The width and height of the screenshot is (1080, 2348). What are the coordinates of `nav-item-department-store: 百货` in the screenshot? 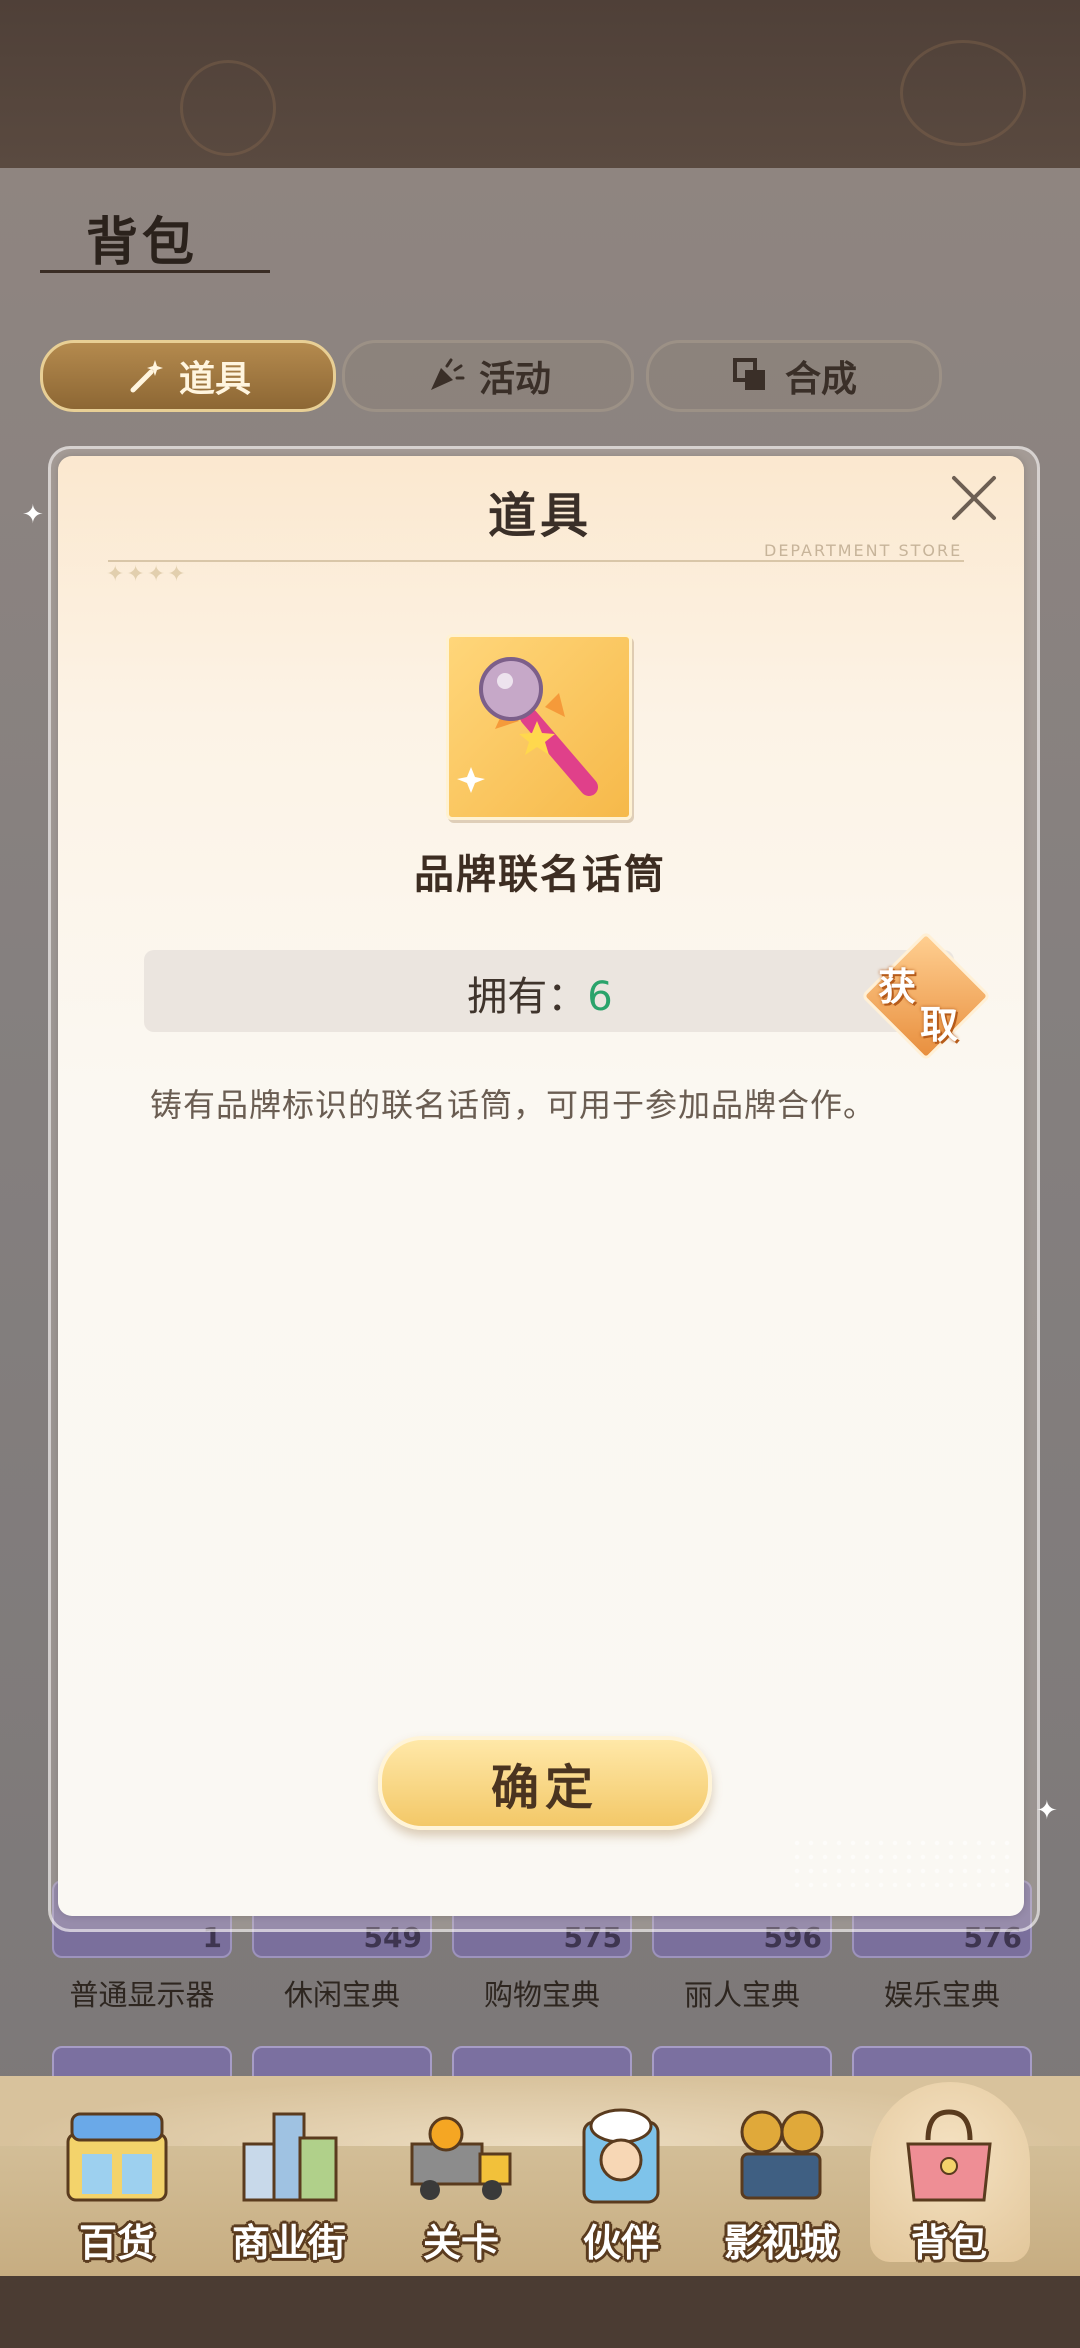 It's located at (117, 2177).